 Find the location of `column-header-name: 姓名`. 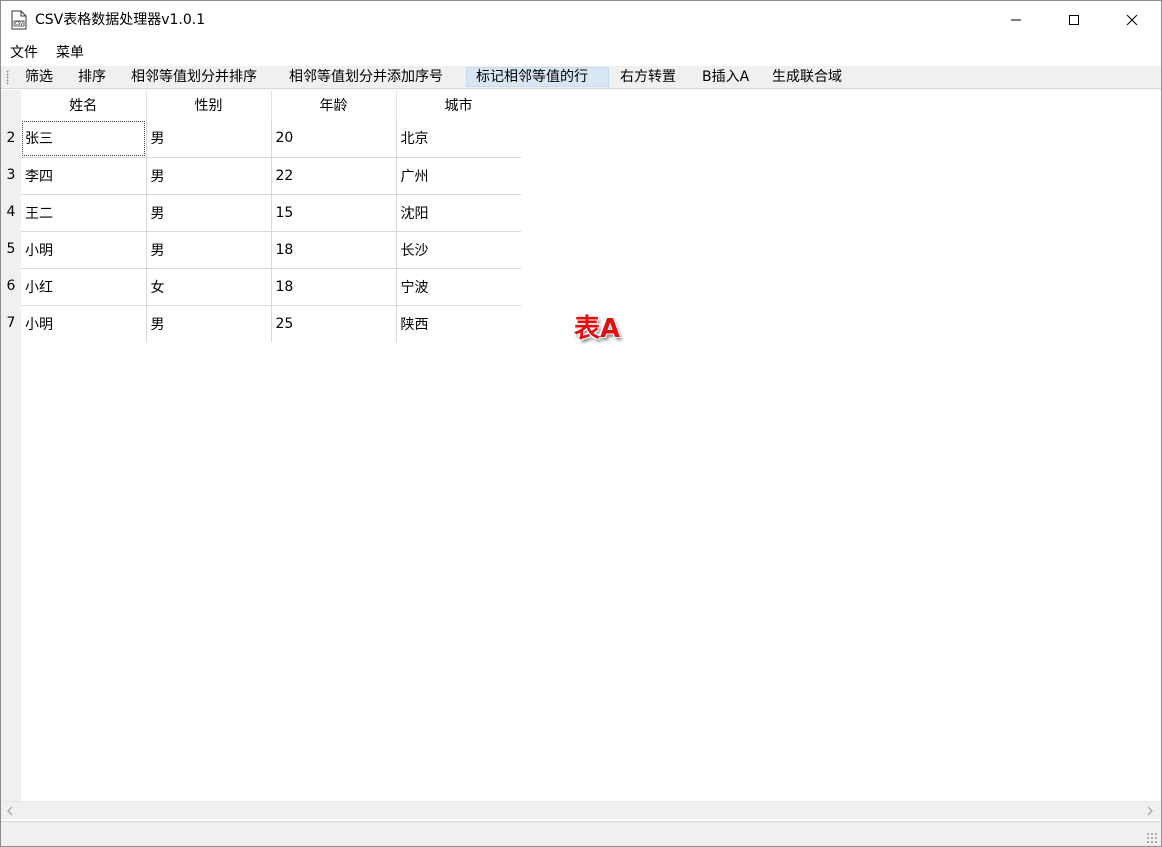

column-header-name: 姓名 is located at coordinates (84, 105).